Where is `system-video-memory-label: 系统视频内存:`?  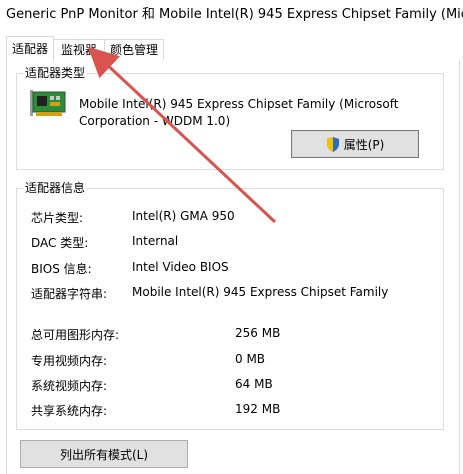 system-video-memory-label: 系统视频内存: is located at coordinates (69, 386).